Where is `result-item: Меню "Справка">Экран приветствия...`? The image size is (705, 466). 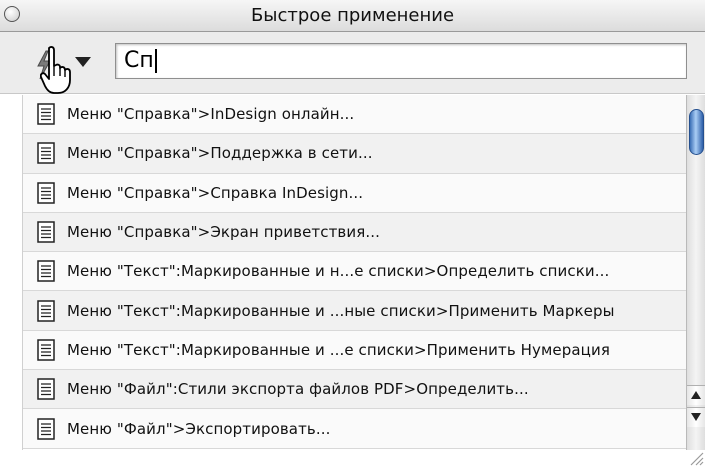 result-item: Меню "Справка">Экран приветствия... is located at coordinates (354, 232).